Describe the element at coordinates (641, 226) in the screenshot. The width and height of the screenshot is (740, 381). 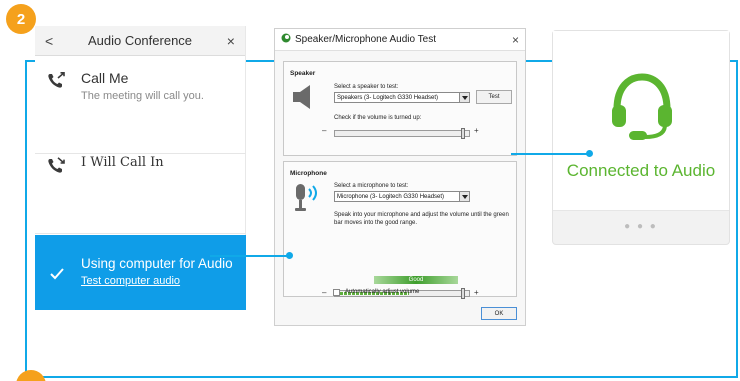
I see `more-options-icon: ● ● ●` at that location.